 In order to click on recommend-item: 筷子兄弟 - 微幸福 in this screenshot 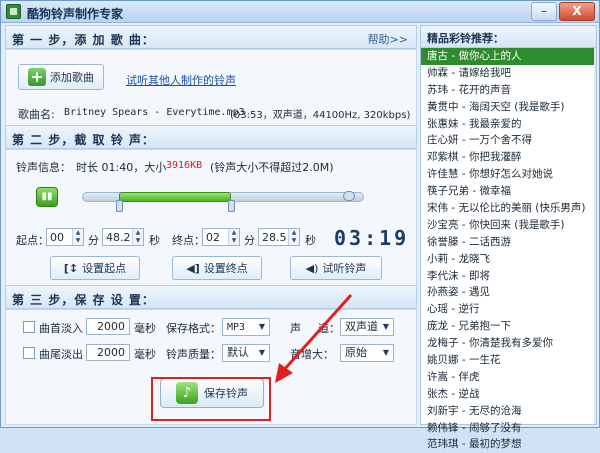, I will do `click(508, 191)`.